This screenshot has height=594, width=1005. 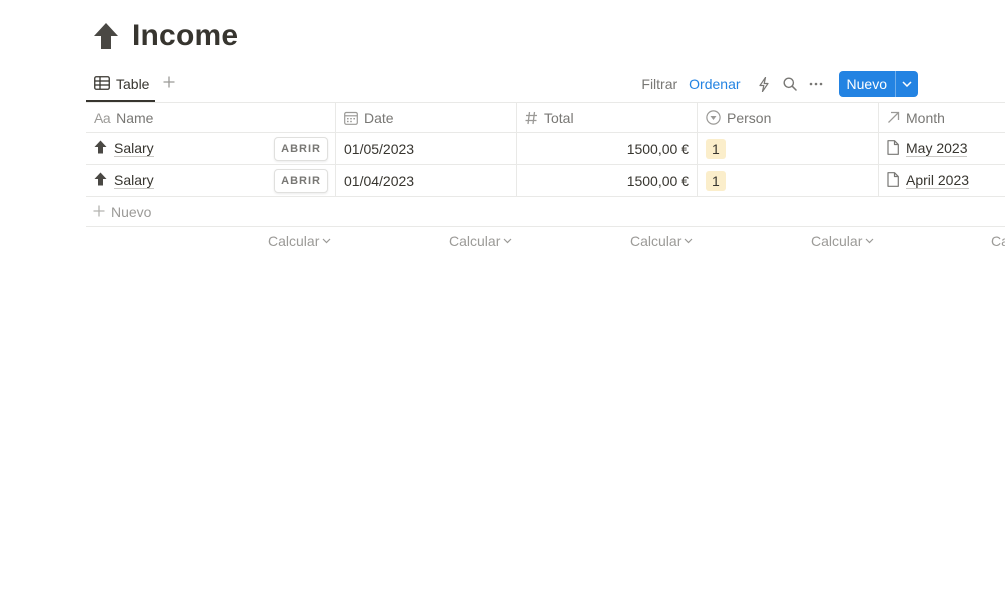 I want to click on add-view-button, so click(x=169, y=84).